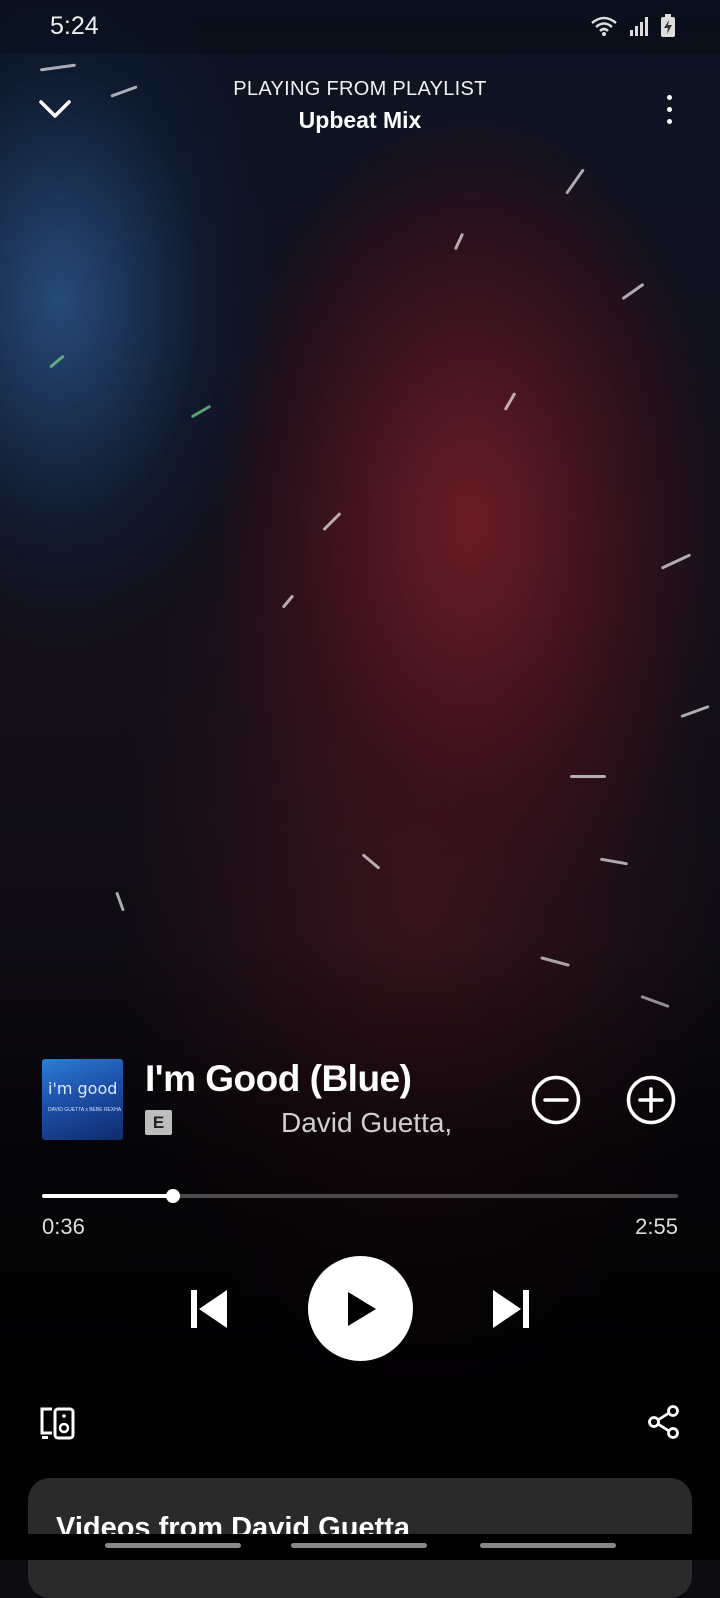 The image size is (720, 1598). What do you see at coordinates (63, 1226) in the screenshot?
I see `elapsed-time: 0:36` at bounding box center [63, 1226].